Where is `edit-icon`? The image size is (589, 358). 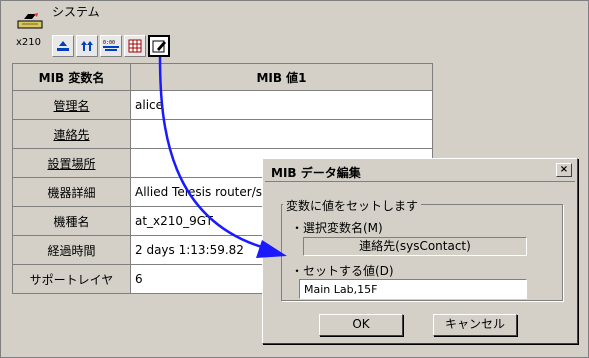
edit-icon is located at coordinates (159, 46).